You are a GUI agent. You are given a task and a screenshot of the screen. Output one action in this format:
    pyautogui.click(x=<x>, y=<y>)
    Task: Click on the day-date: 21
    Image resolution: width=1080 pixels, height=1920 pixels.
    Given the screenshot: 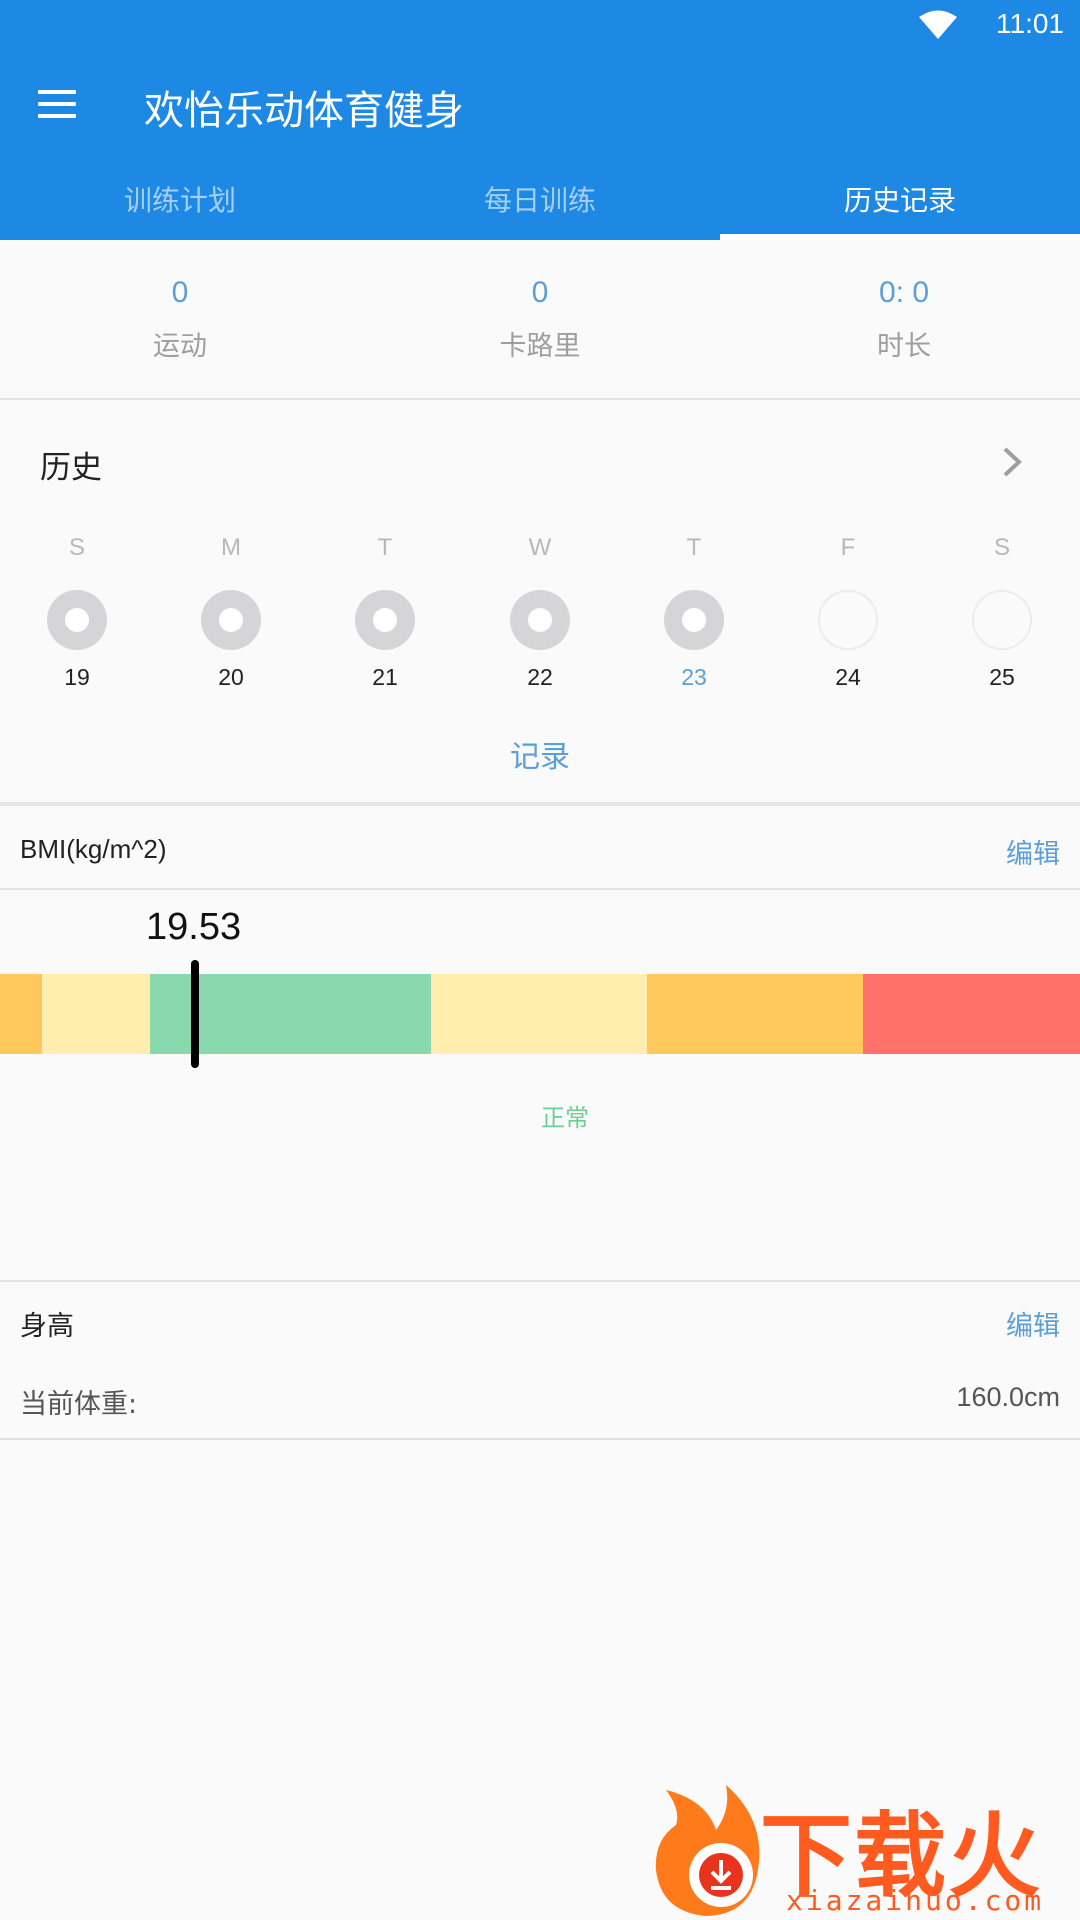 What is the action you would take?
    pyautogui.click(x=385, y=677)
    